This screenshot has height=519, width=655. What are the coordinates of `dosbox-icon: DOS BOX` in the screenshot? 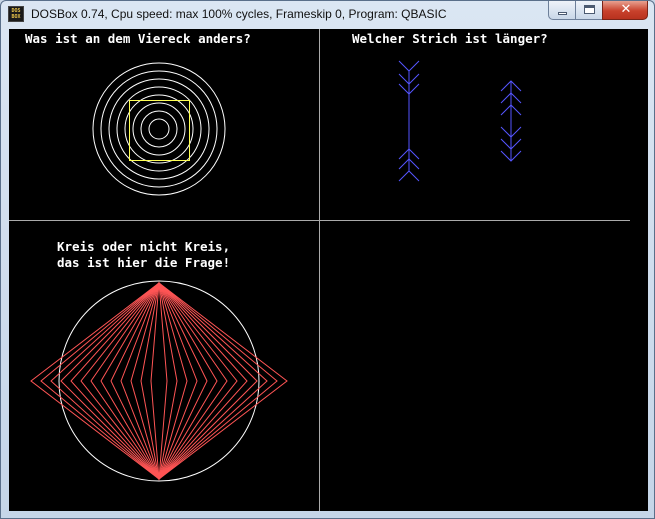 It's located at (16, 14).